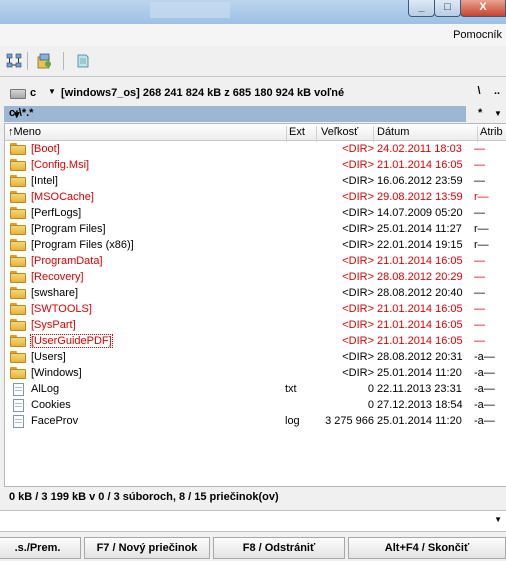 This screenshot has height=561, width=506. Describe the element at coordinates (255, 214) in the screenshot. I see `folder-row: [PerfLogs] <DIR> 14.07.2009 05:20 —` at that location.